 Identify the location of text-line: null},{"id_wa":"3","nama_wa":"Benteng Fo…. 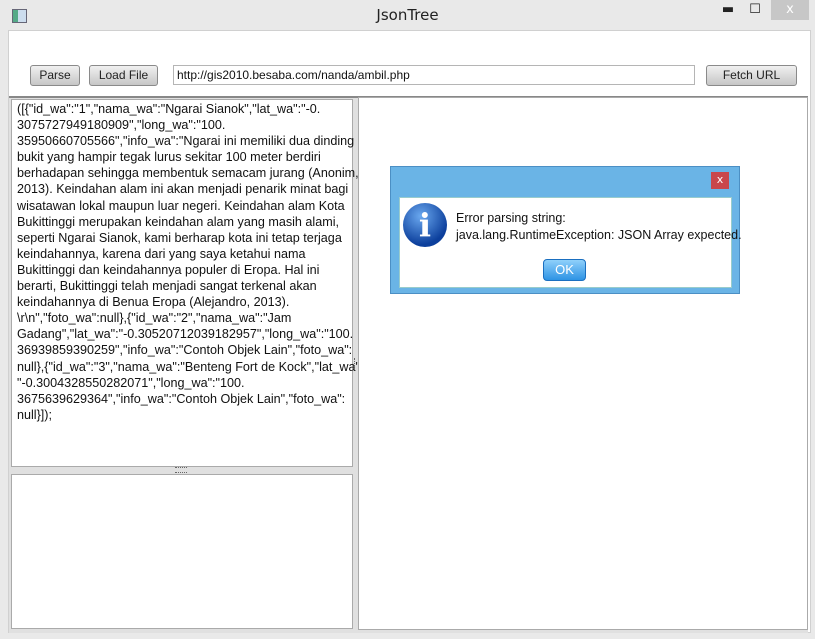
(190, 366).